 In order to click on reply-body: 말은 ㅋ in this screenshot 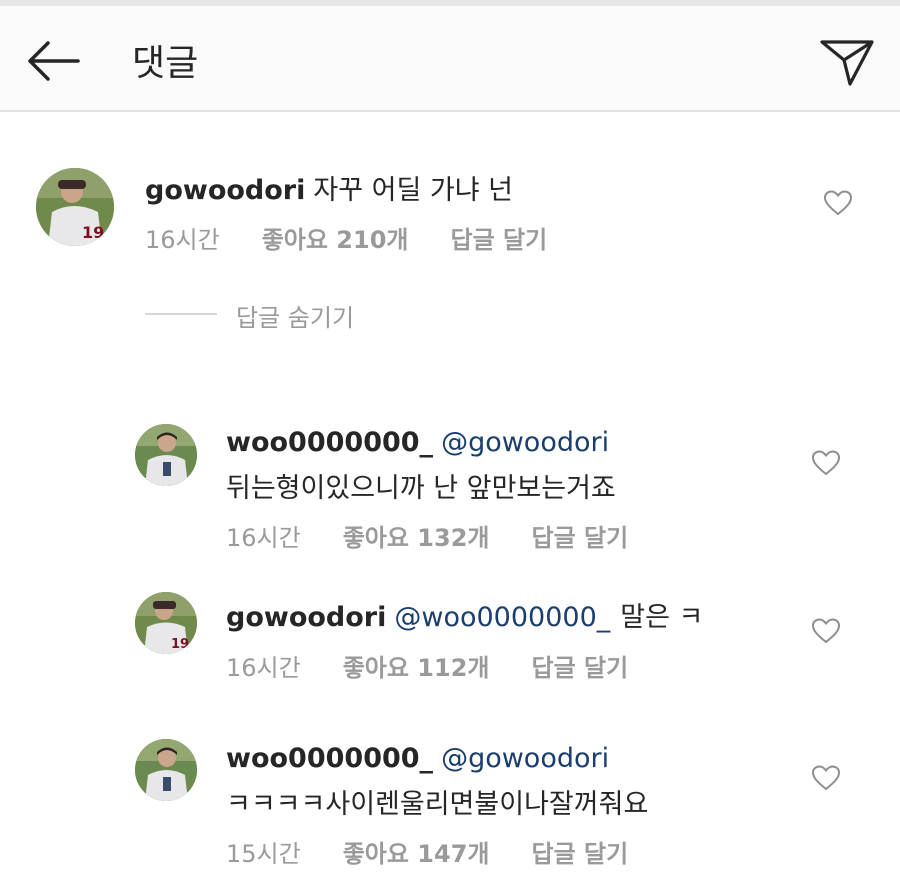, I will do `click(662, 617)`.